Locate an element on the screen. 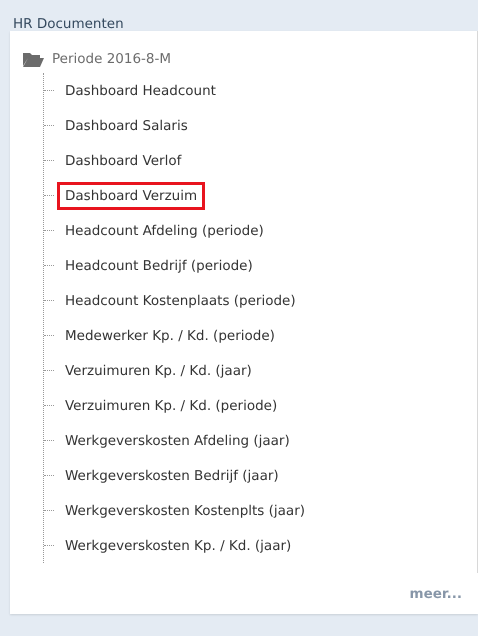 This screenshot has height=636, width=478. document-link: Dashboard Verlof is located at coordinates (123, 160).